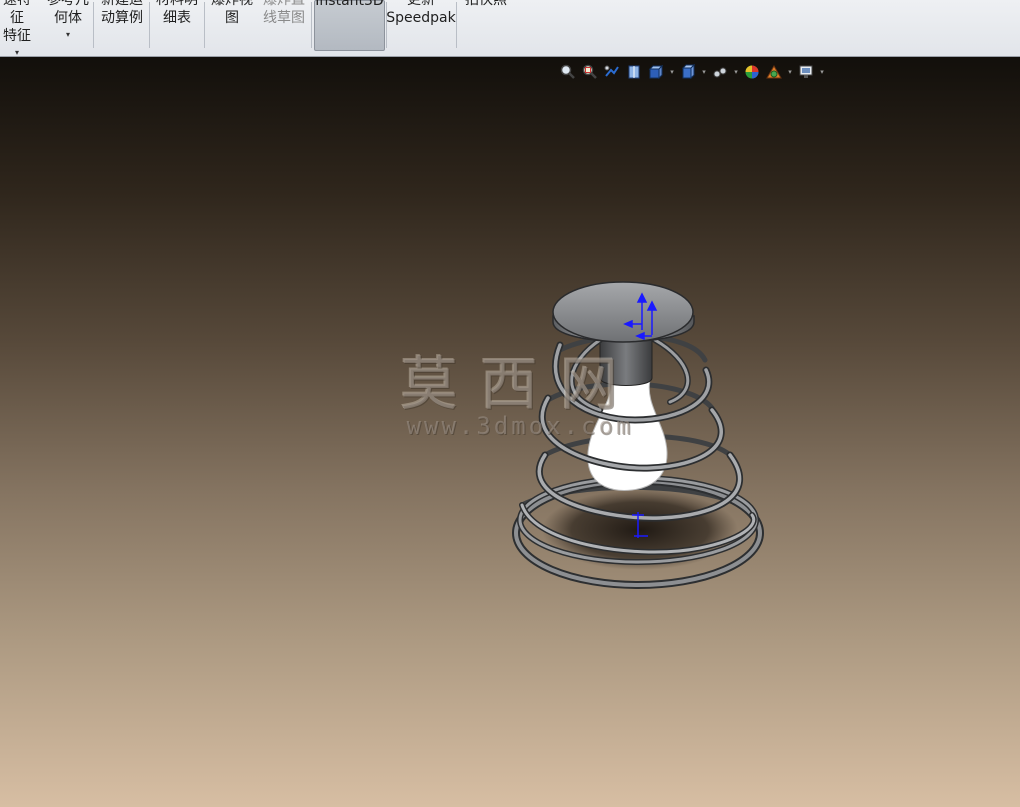 The width and height of the screenshot is (1020, 807). What do you see at coordinates (627, 435) in the screenshot?
I see `light-bulb` at bounding box center [627, 435].